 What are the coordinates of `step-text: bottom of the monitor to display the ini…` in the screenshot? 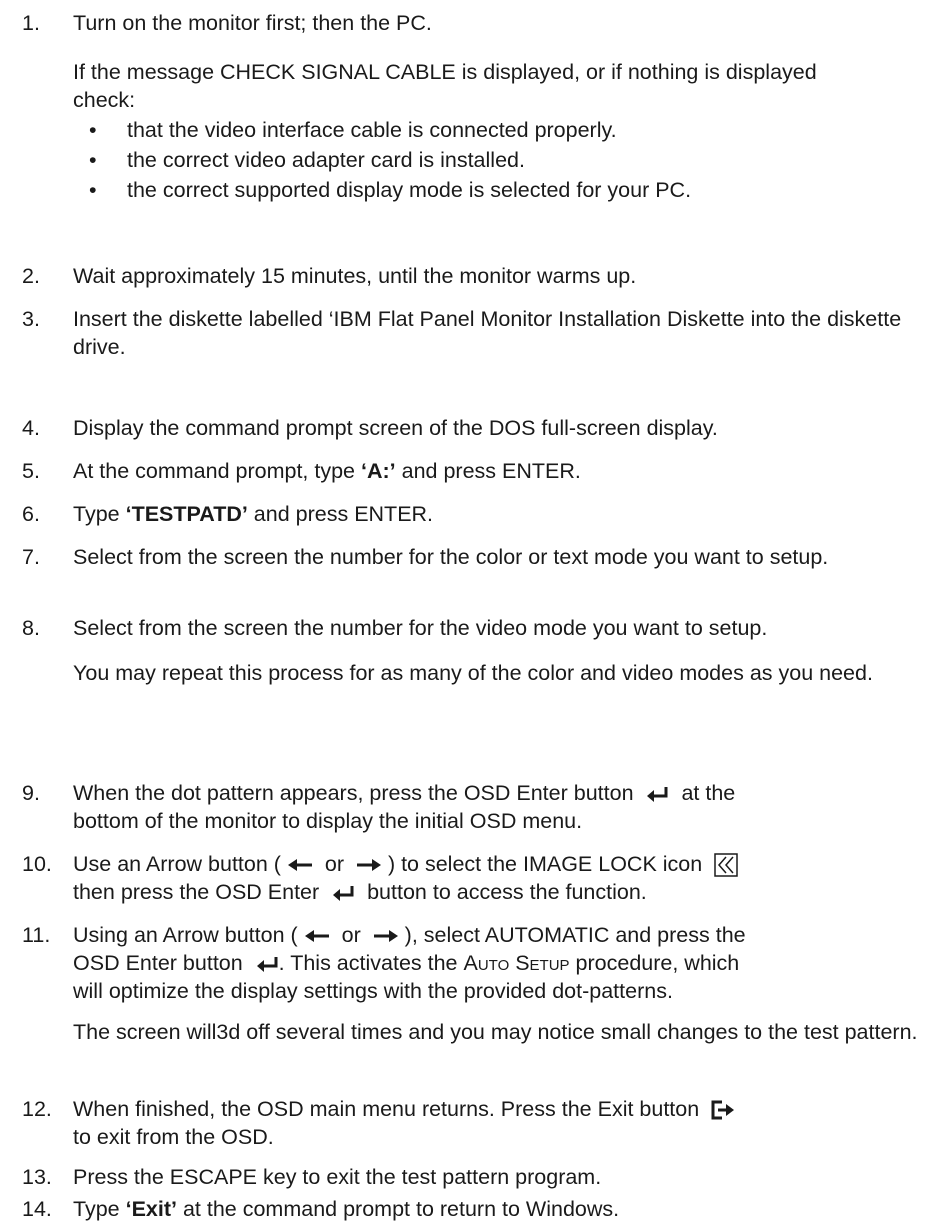 It's located at (328, 821).